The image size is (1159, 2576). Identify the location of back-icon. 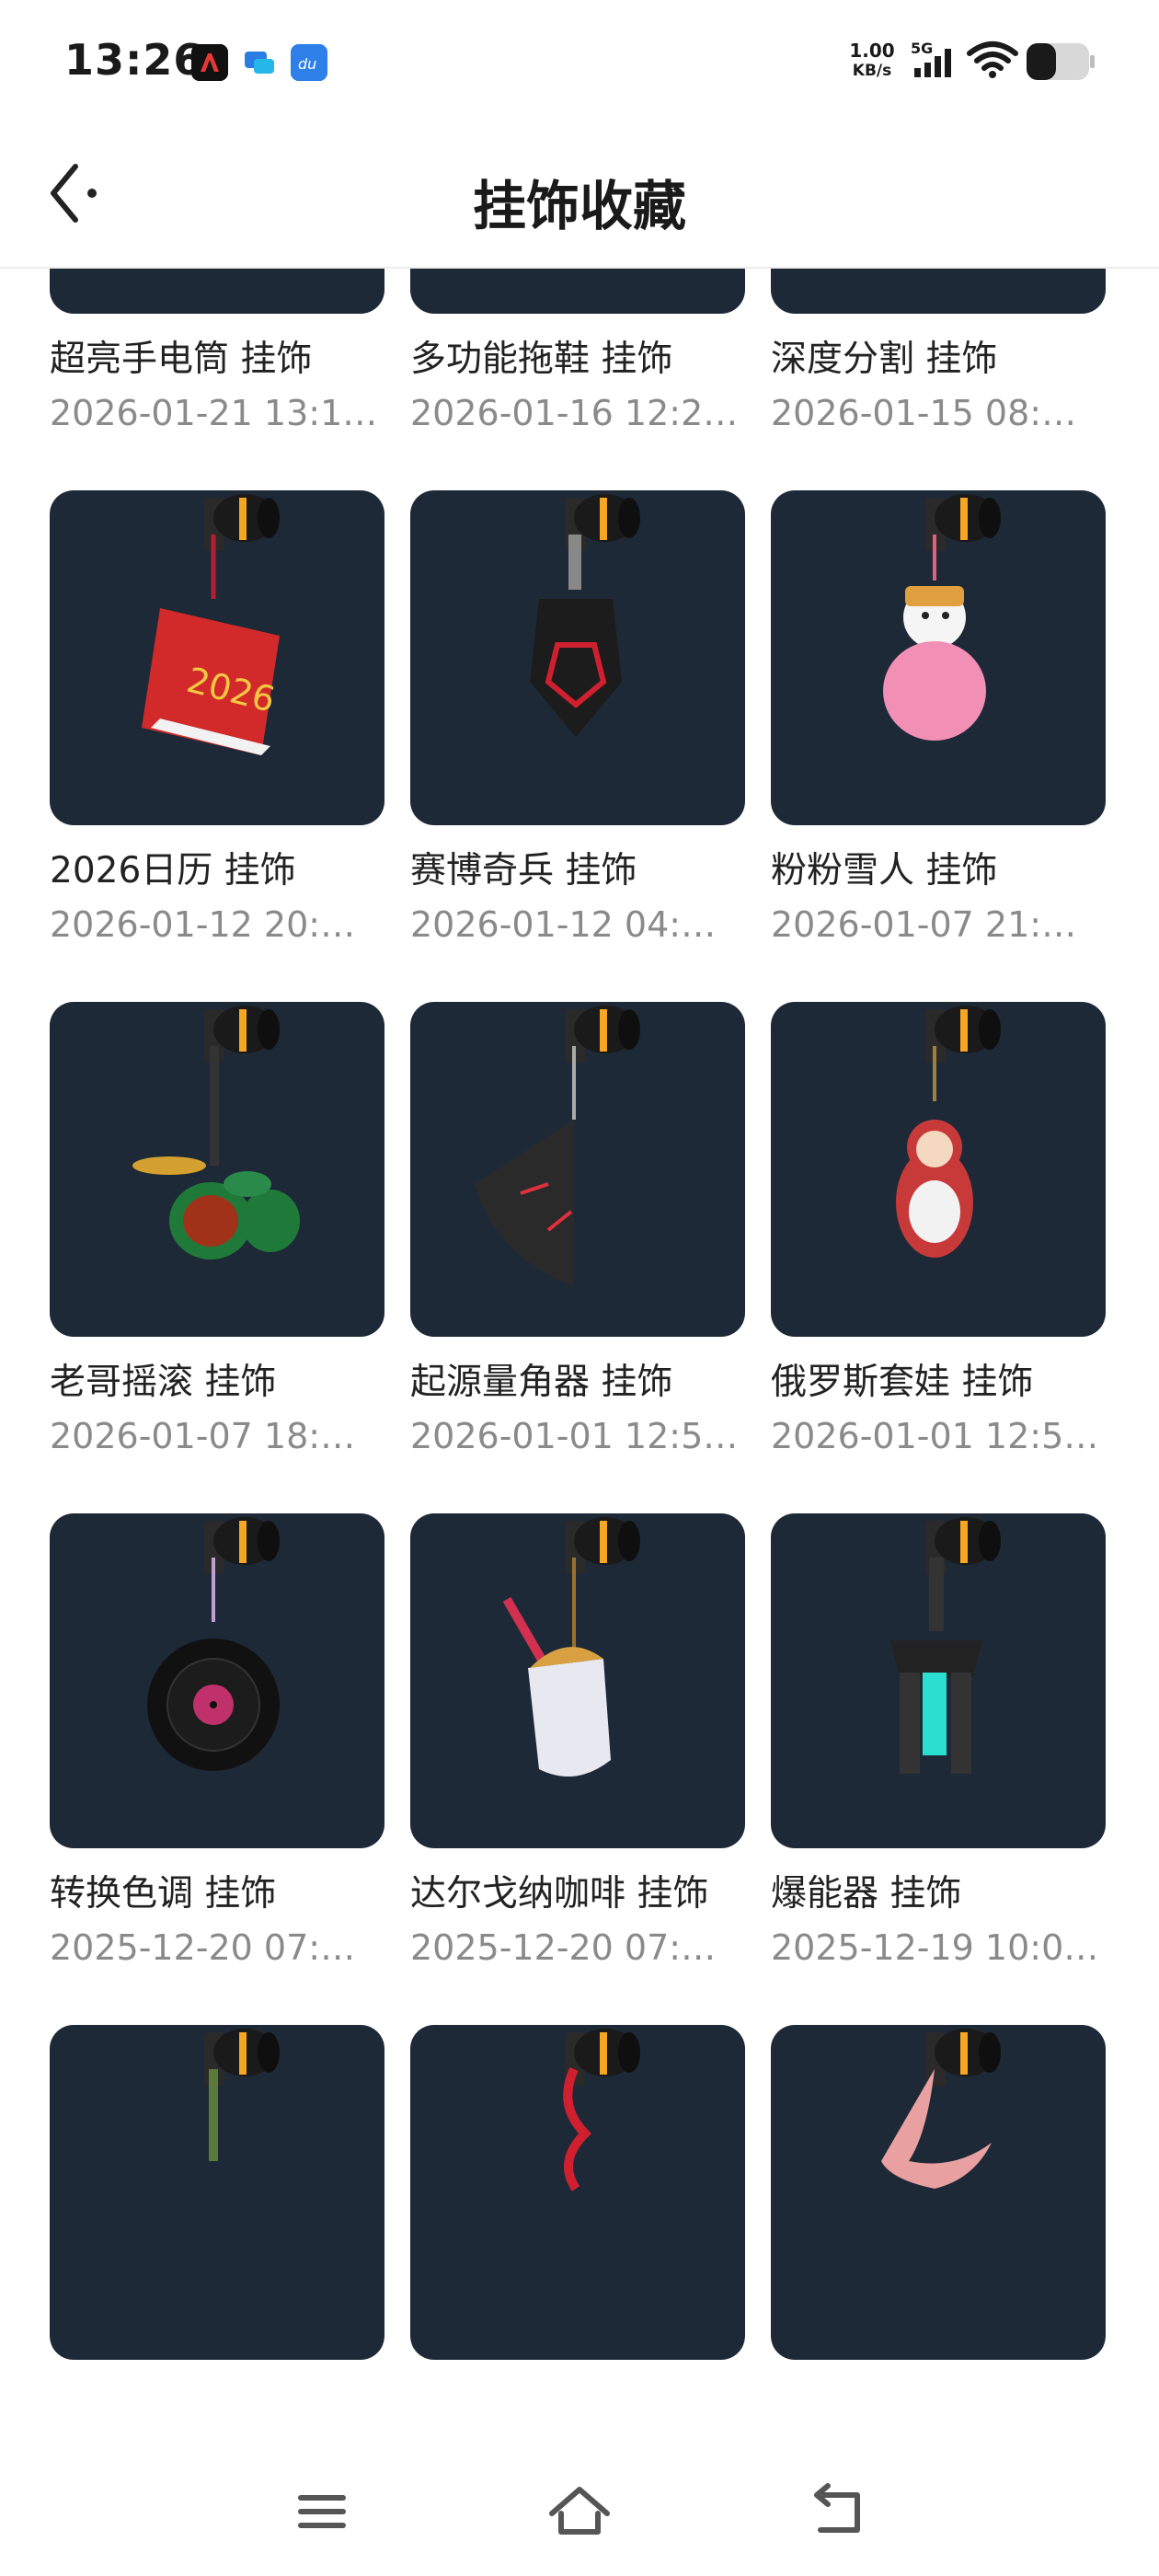
(837, 2508).